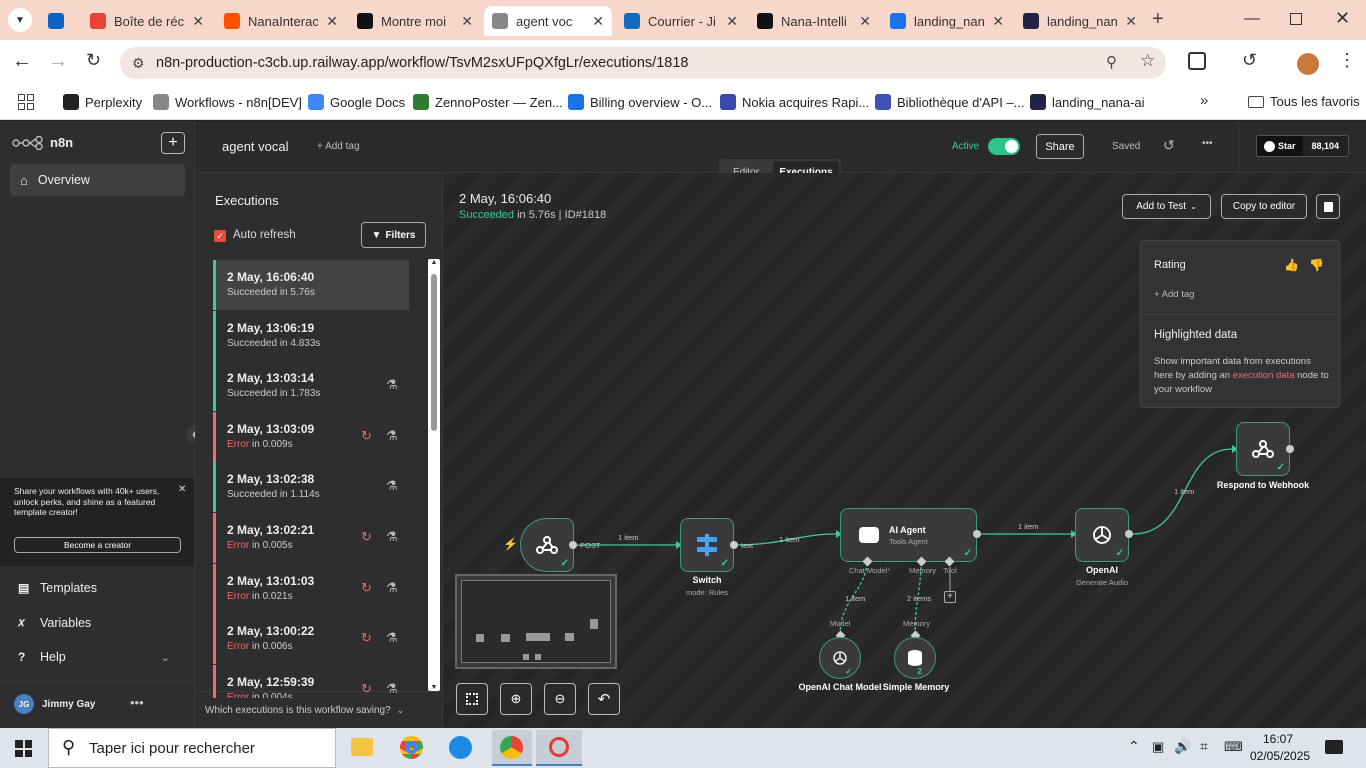  I want to click on reset-zoom-button: ↶, so click(604, 699).